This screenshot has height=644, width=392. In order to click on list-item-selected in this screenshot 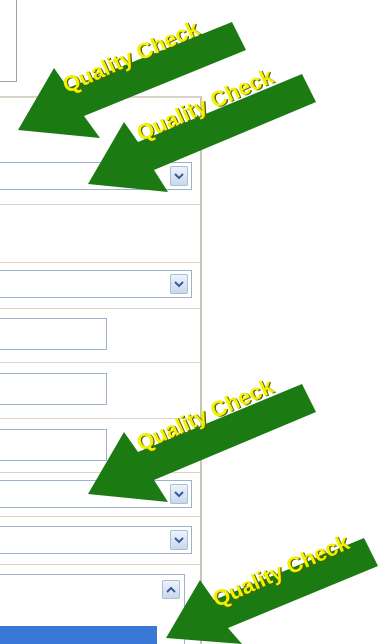, I will do `click(78, 635)`.